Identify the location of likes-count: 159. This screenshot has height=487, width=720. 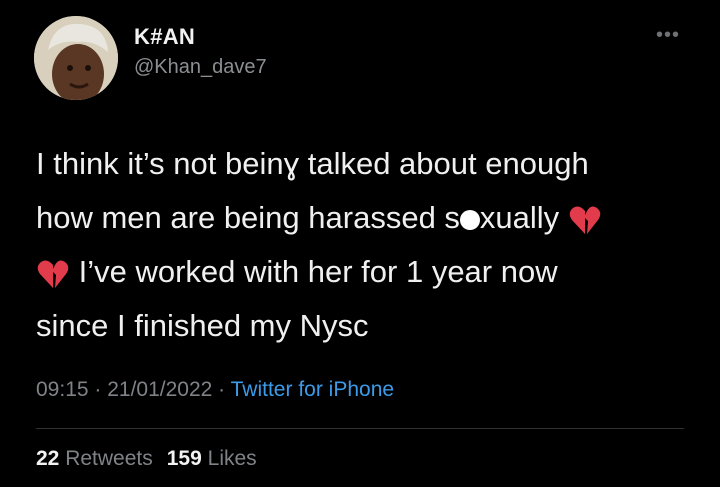
(184, 458).